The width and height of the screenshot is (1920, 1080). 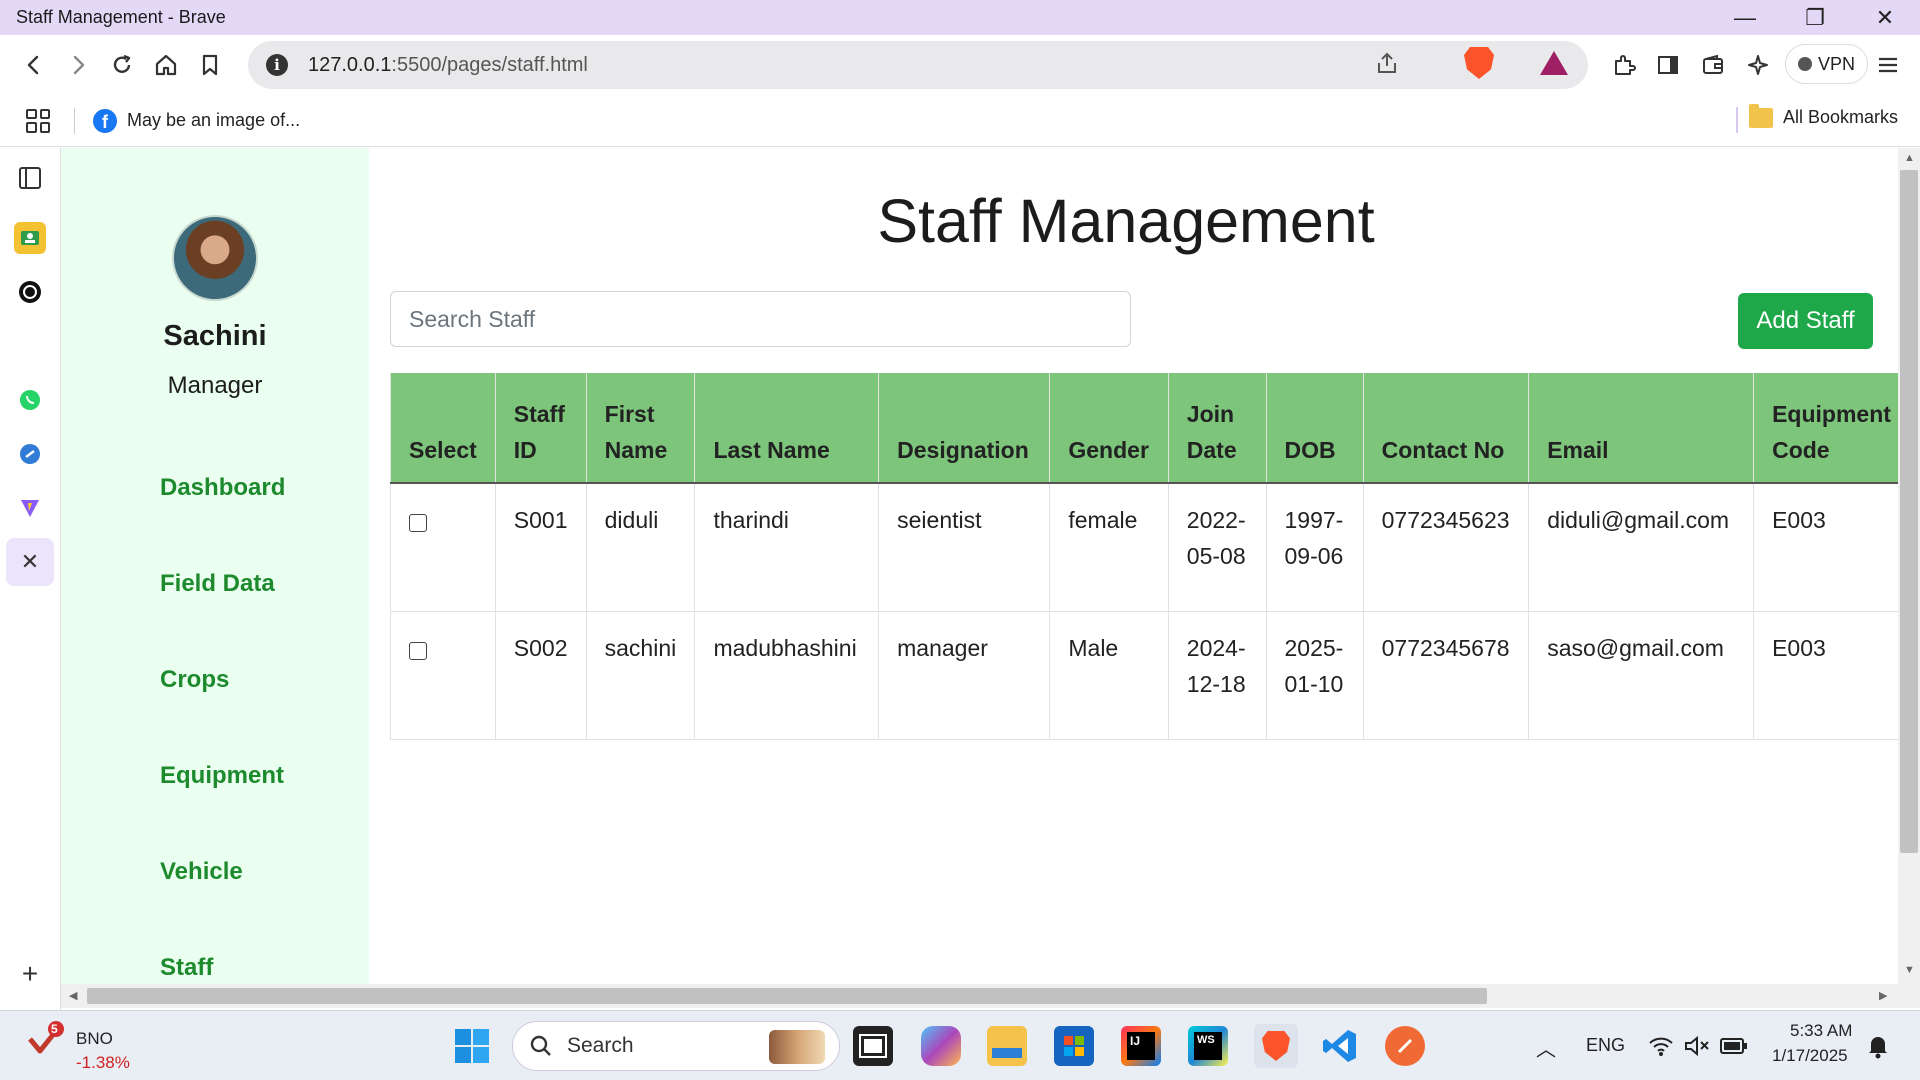 I want to click on copilot-icon, so click(x=941, y=1046).